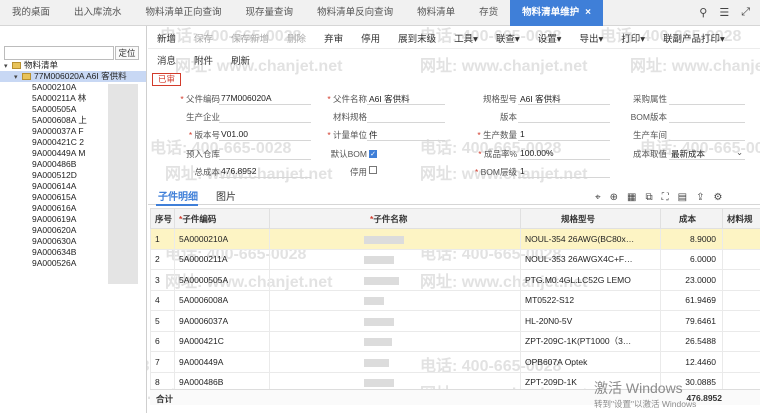  I want to click on add-row-icon: ⊕, so click(614, 197).